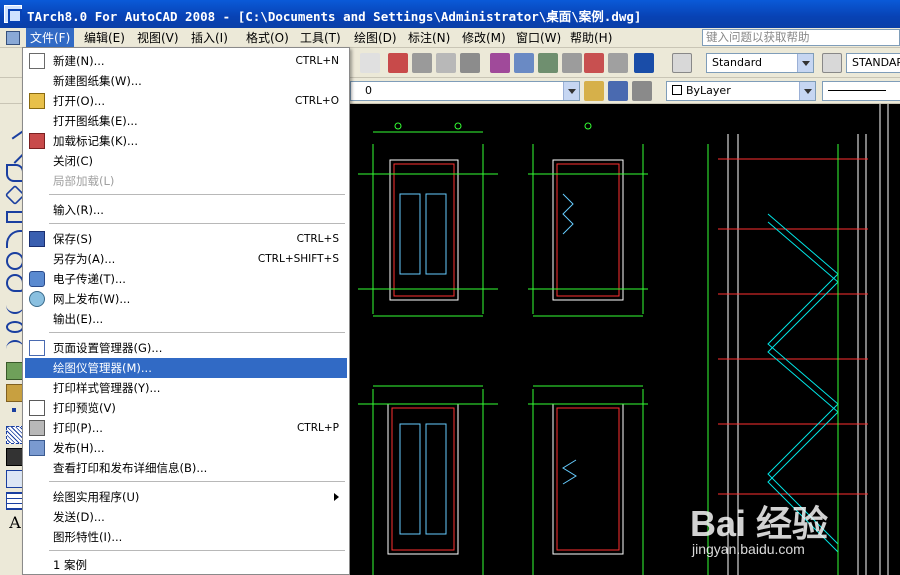  What do you see at coordinates (37, 61) in the screenshot?
I see `new-file-icon` at bounding box center [37, 61].